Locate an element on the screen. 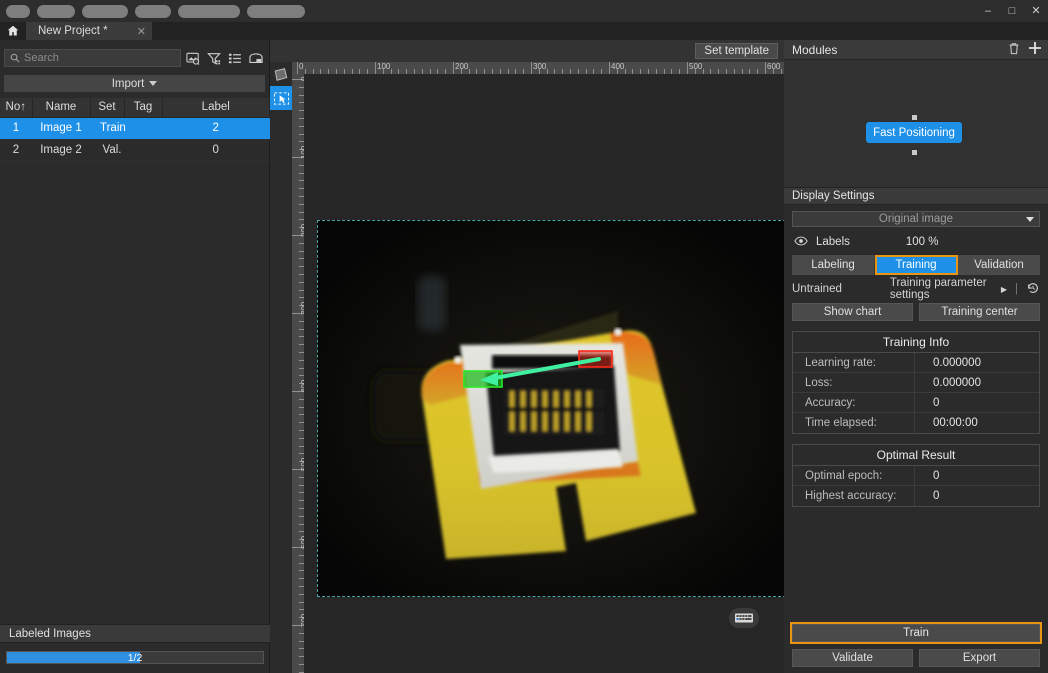 This screenshot has width=1048, height=673. import-button: Import is located at coordinates (134, 83).